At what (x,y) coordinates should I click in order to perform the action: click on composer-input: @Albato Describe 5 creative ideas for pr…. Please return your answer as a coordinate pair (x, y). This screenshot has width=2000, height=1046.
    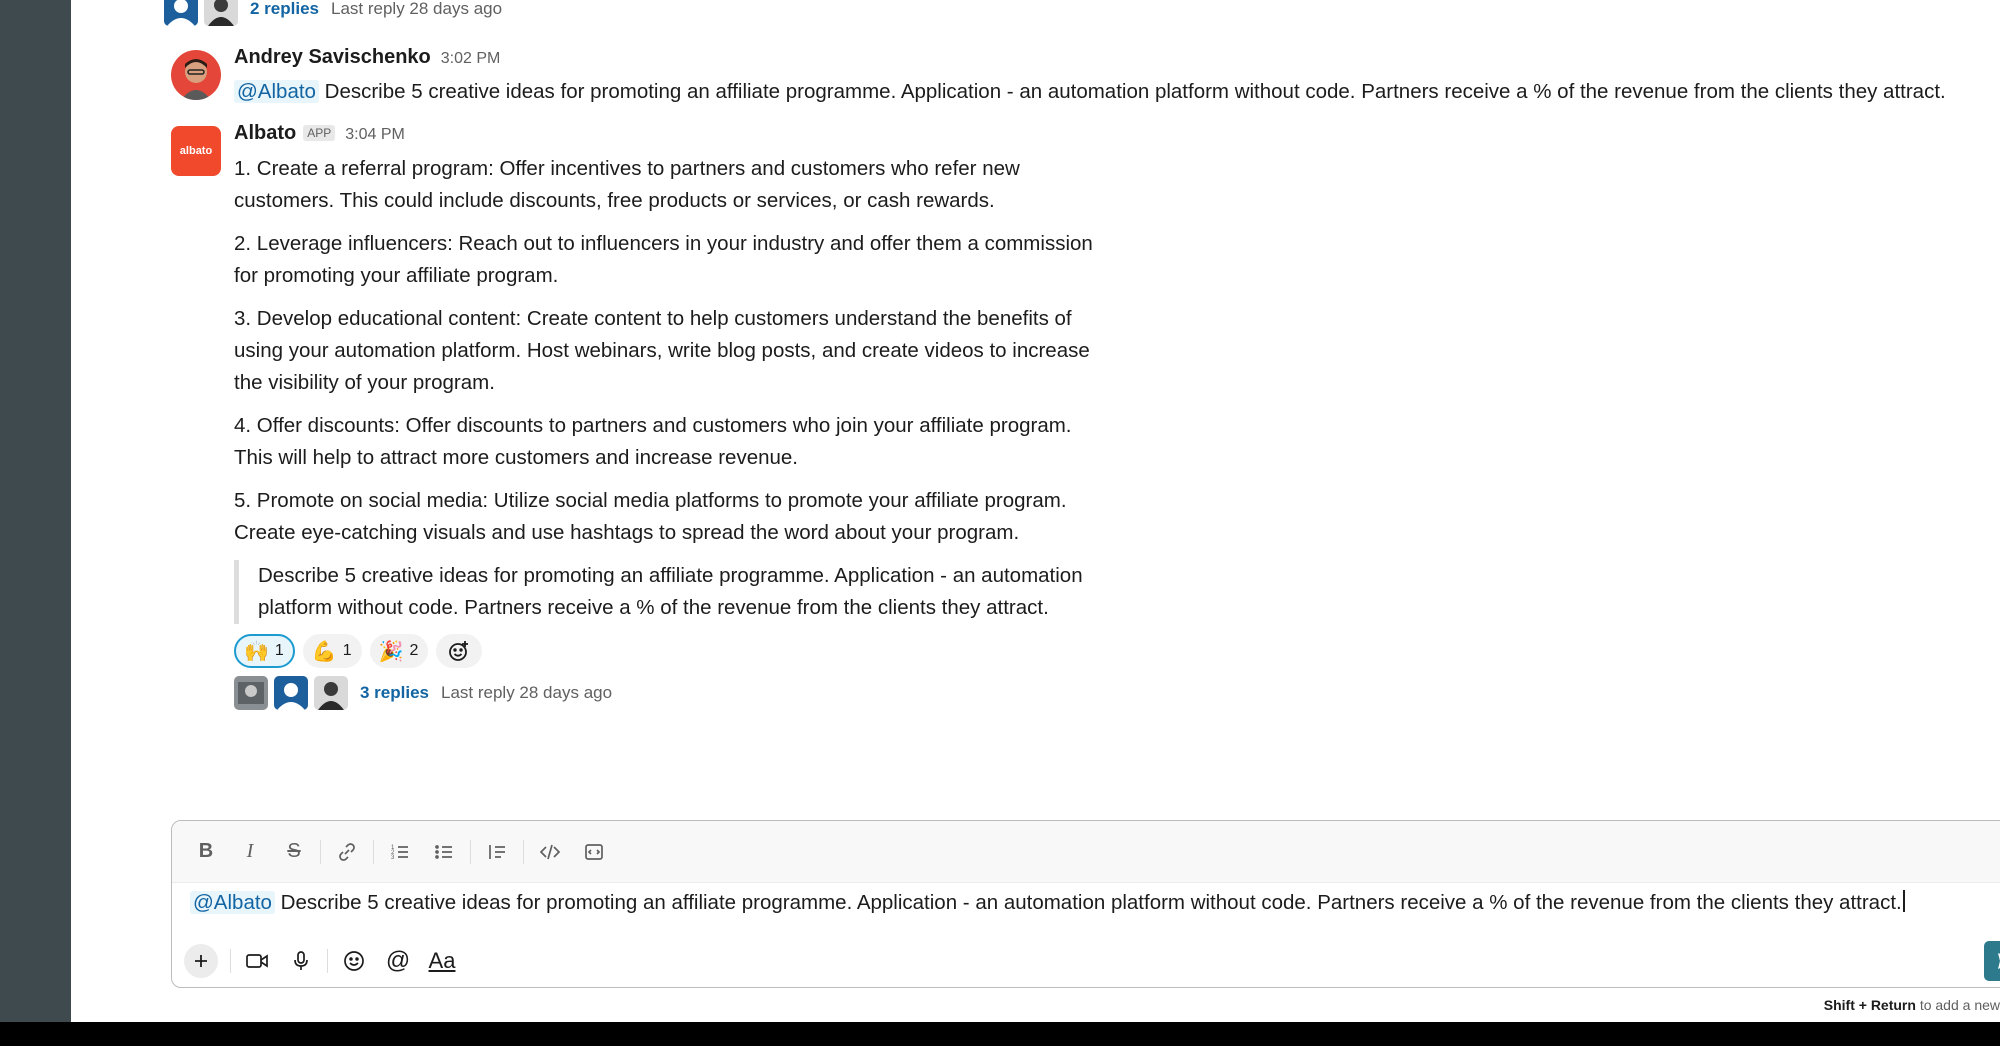
    Looking at the image, I should click on (1047, 903).